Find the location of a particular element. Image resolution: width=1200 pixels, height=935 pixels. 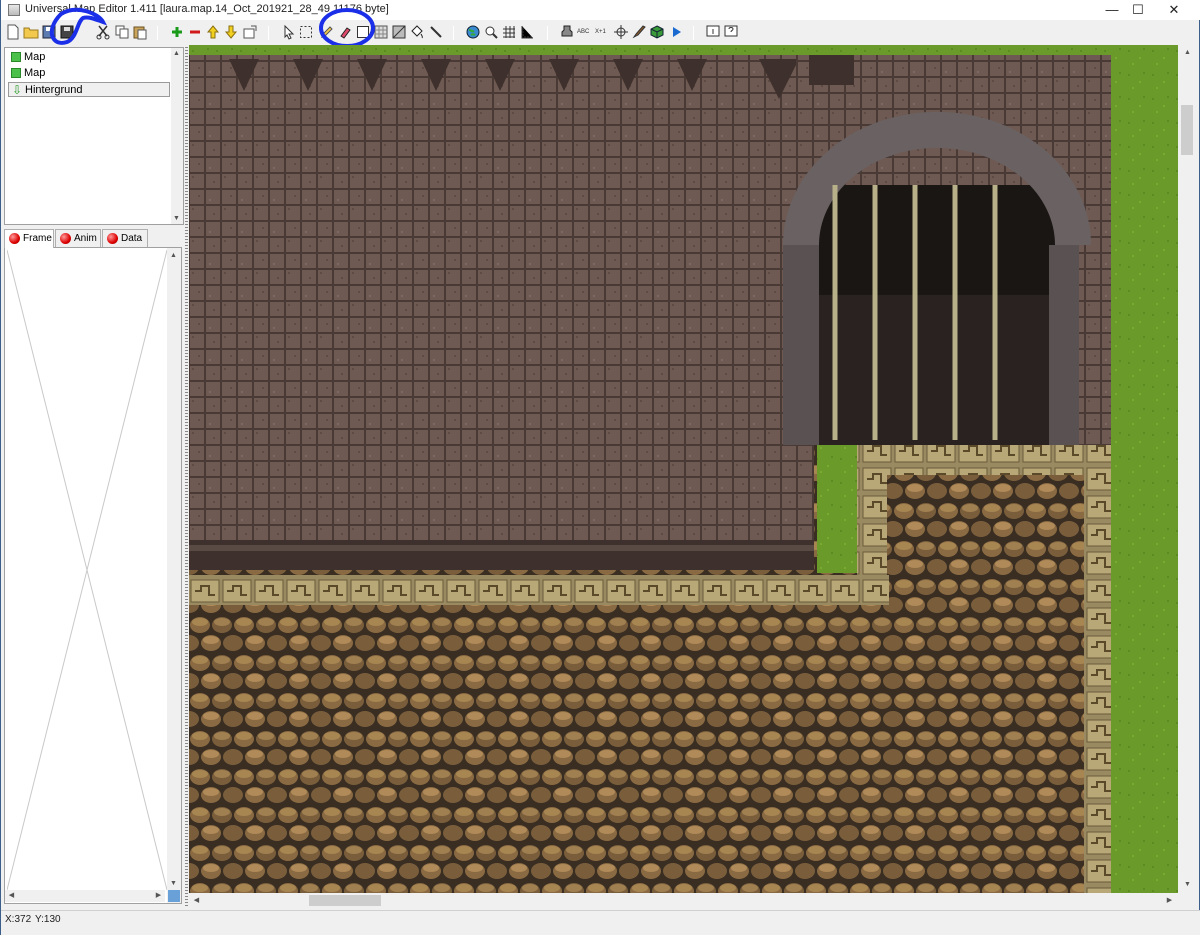

move-down-icon is located at coordinates (231, 32).